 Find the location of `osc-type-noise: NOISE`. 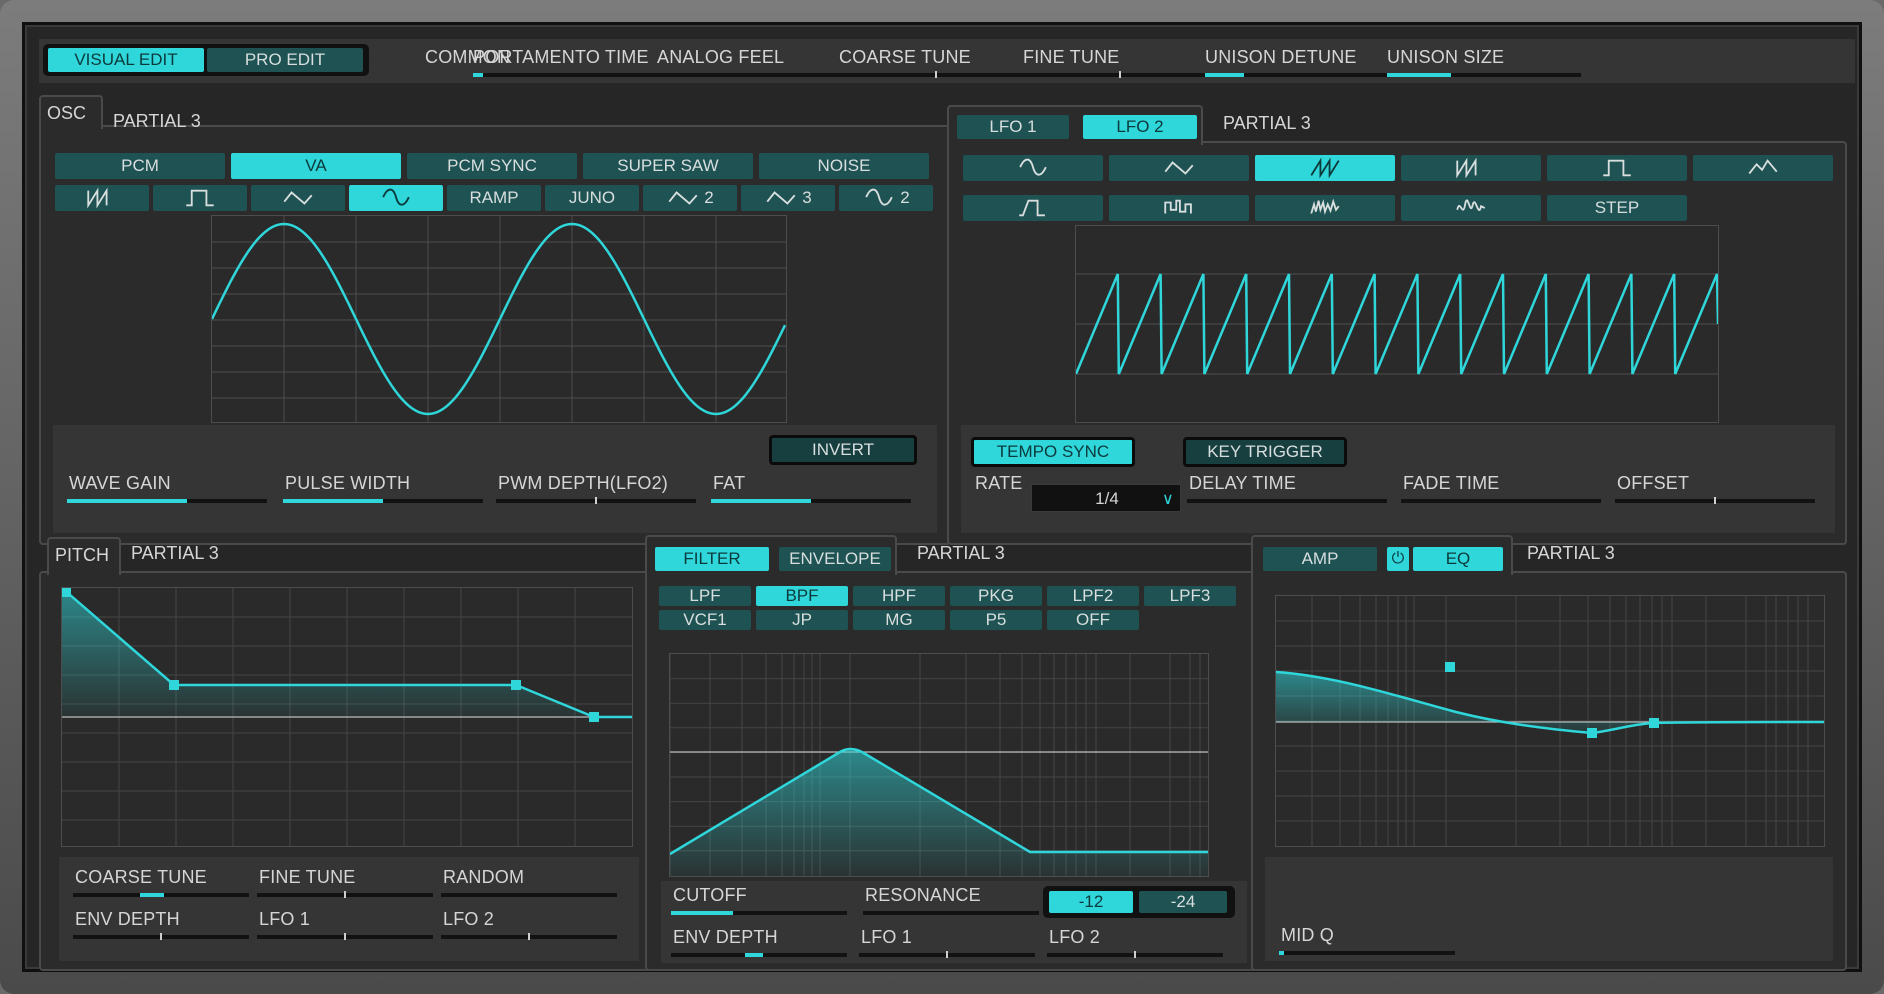

osc-type-noise: NOISE is located at coordinates (844, 166).